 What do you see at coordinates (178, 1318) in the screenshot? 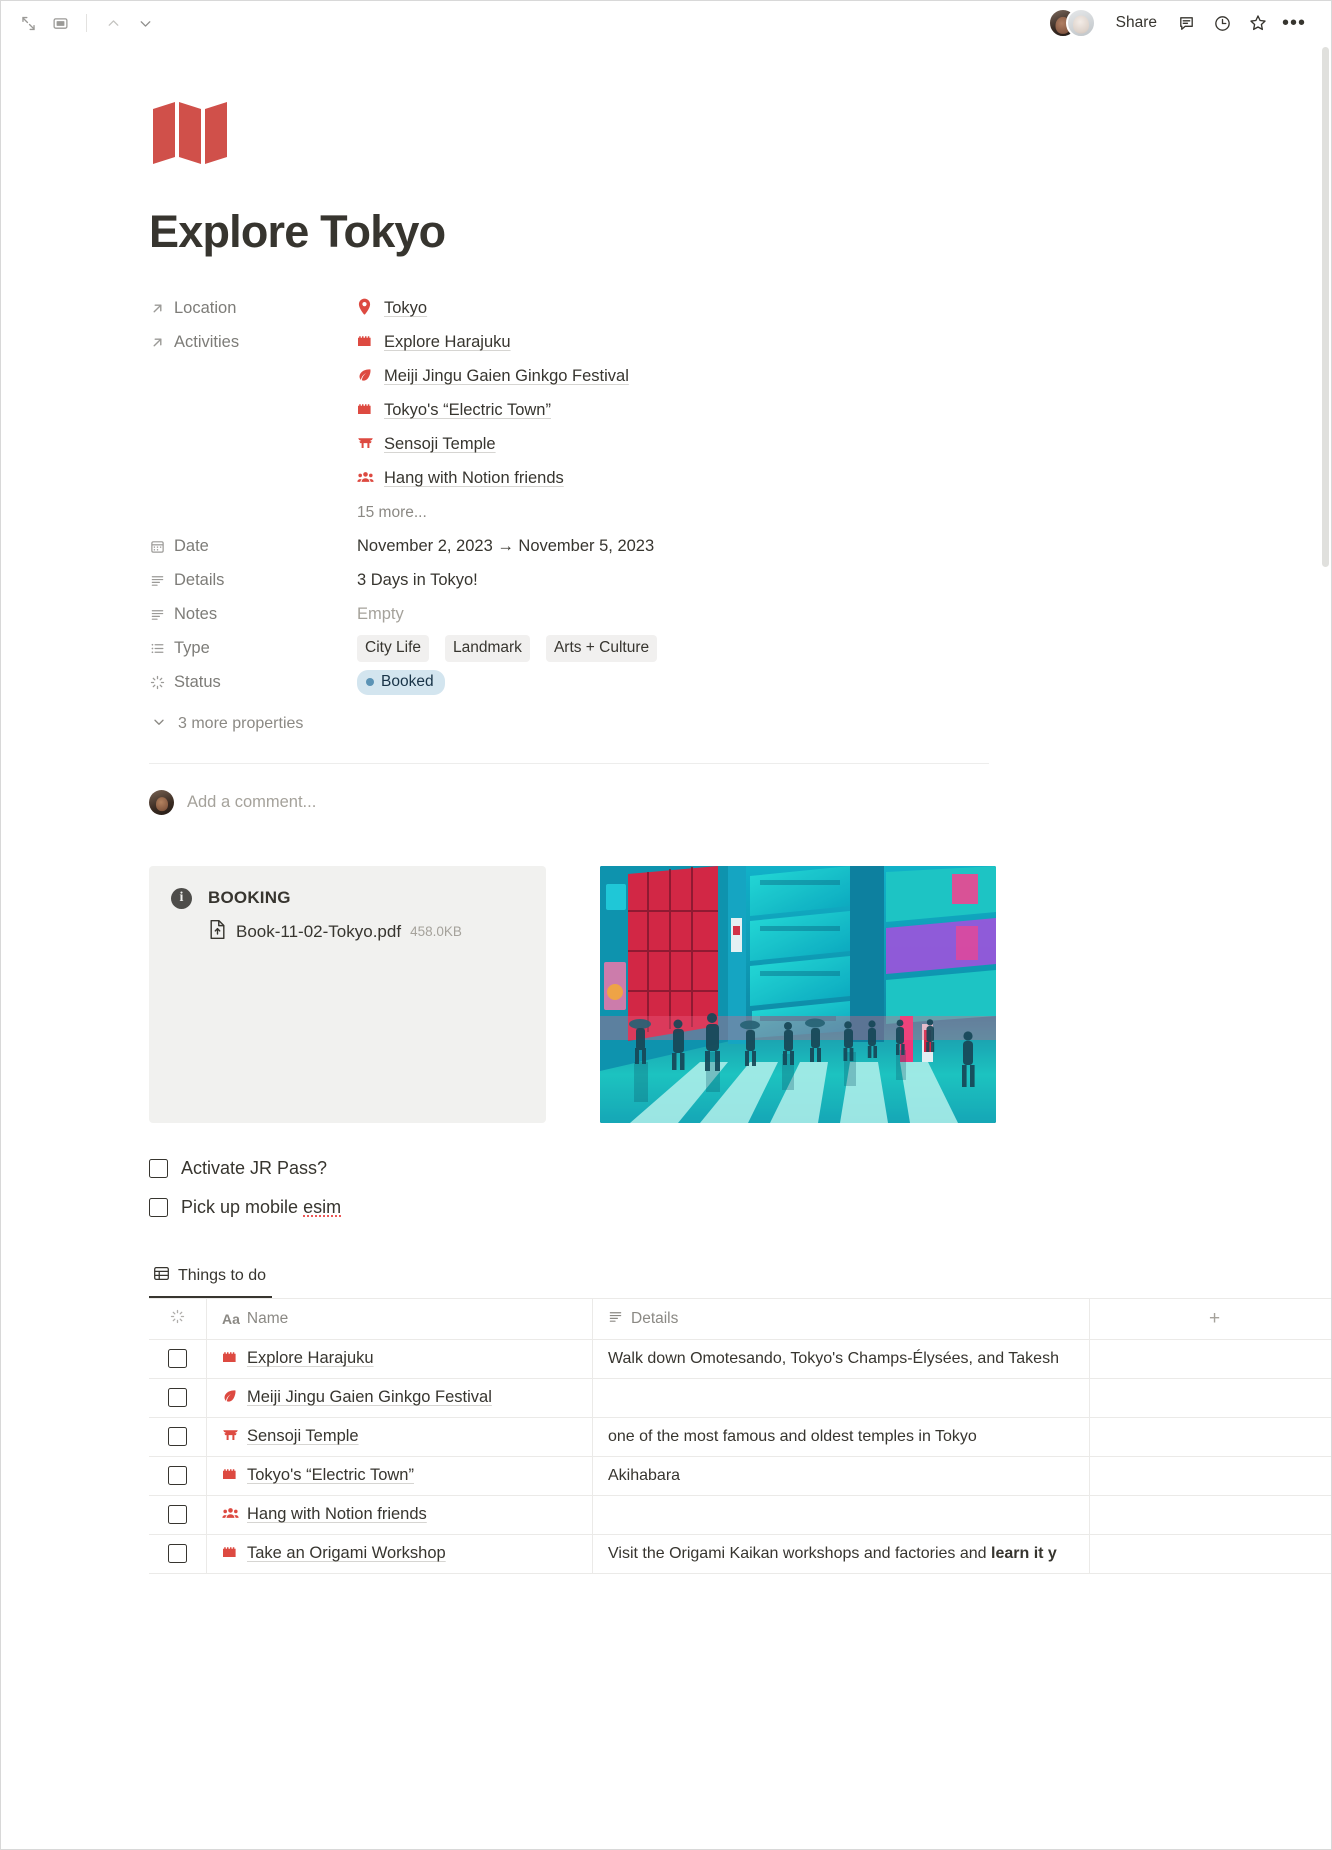
I see `column-header-check` at bounding box center [178, 1318].